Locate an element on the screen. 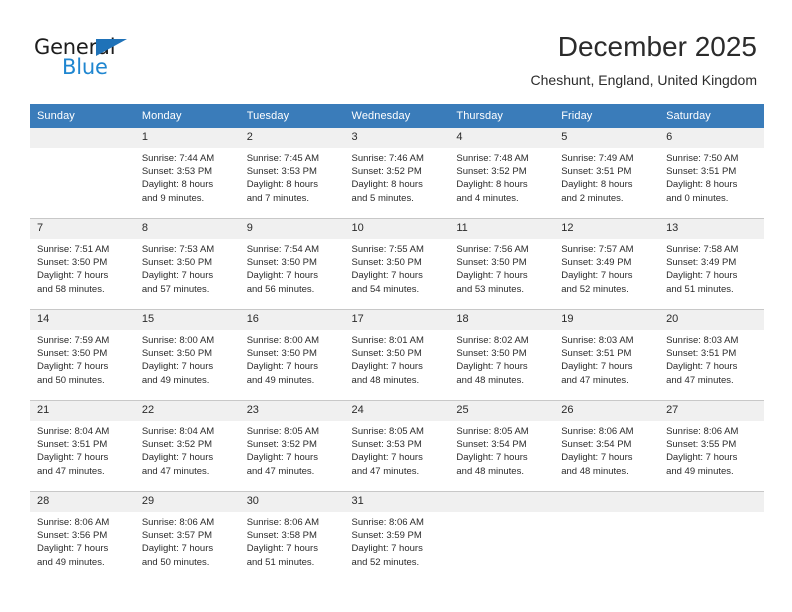  day-number: 5 is located at coordinates (607, 138).